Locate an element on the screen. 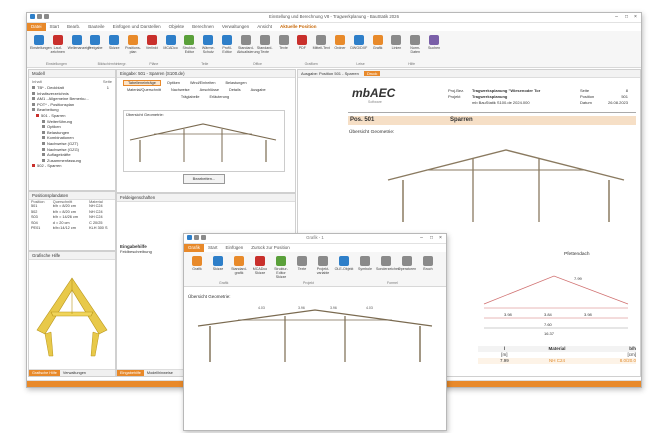 This screenshot has height=433, width=662. mcadco-skizze-button: MCADco Skizze is located at coordinates (260, 267).